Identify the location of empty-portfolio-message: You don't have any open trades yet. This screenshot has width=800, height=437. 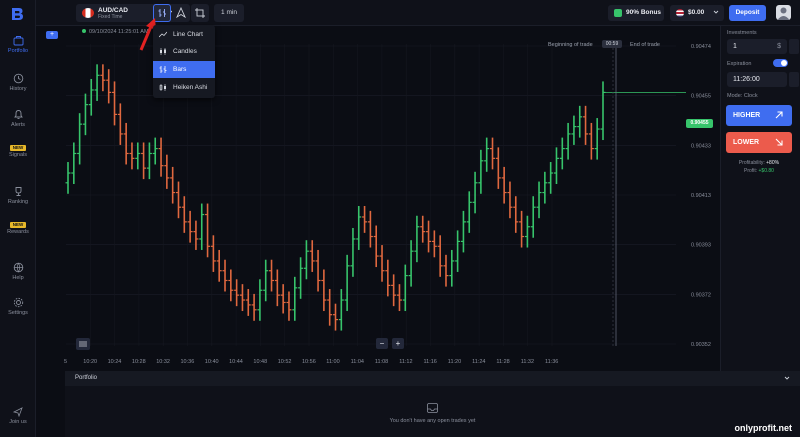
(432, 421).